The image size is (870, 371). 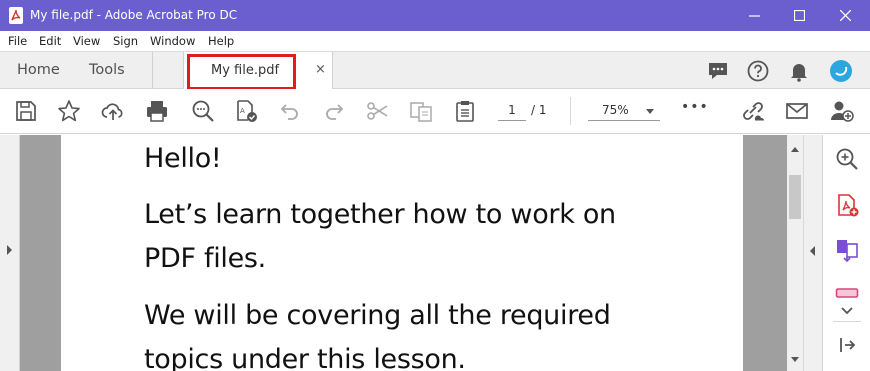 What do you see at coordinates (754, 15) in the screenshot?
I see `minimize-button` at bounding box center [754, 15].